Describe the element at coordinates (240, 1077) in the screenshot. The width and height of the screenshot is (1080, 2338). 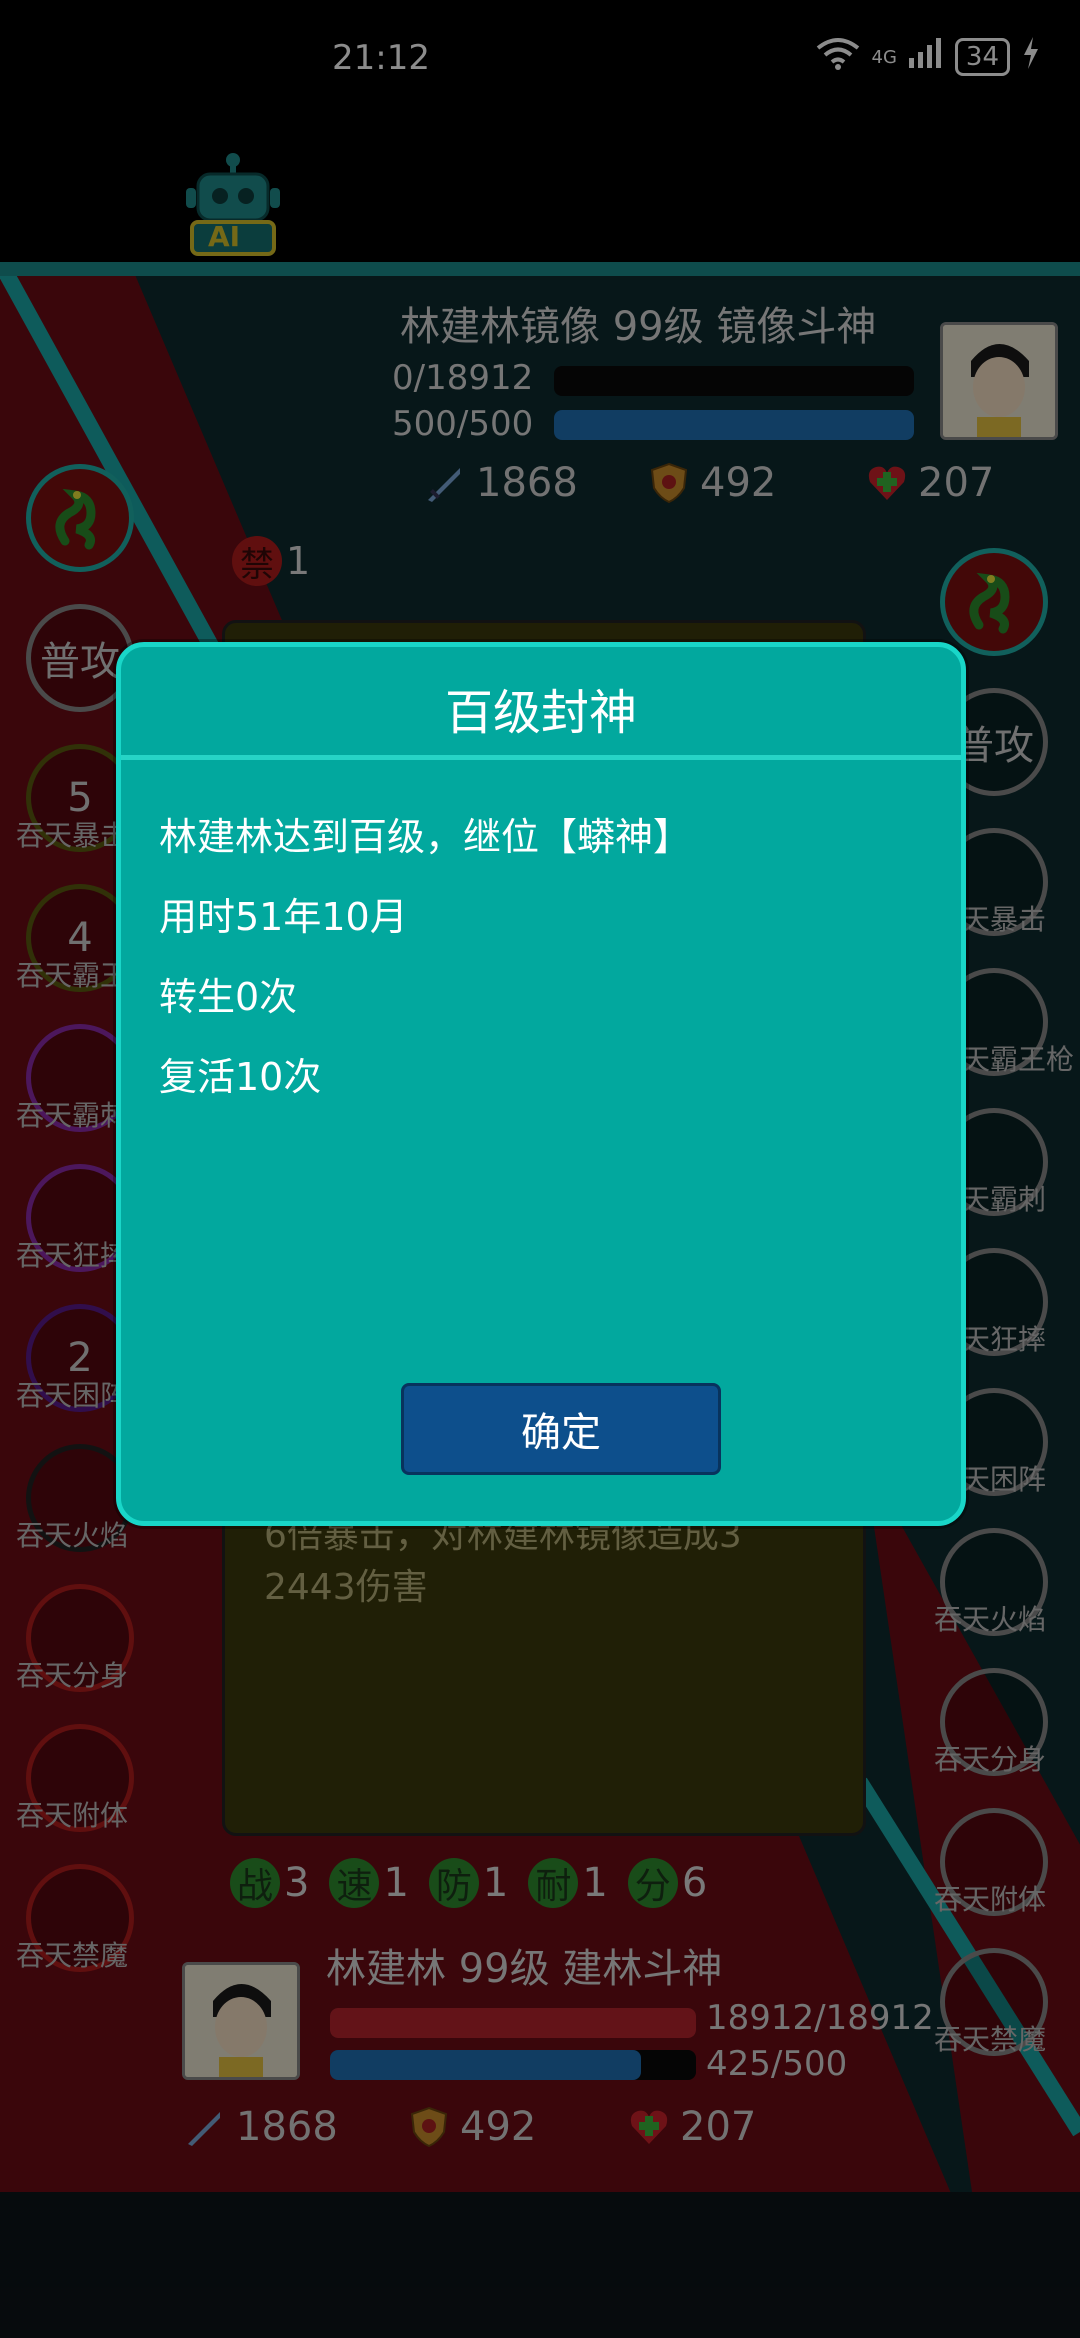
I see `dialog-line-revive: 复活10次` at that location.